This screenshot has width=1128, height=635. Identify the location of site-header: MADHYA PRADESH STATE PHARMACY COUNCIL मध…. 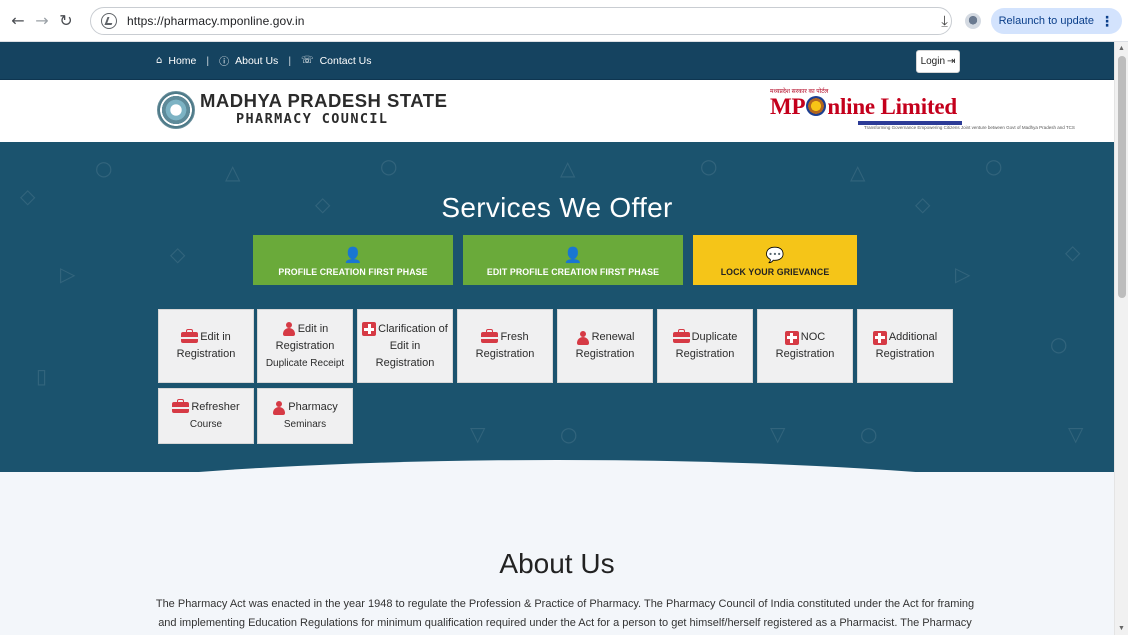
(557, 111).